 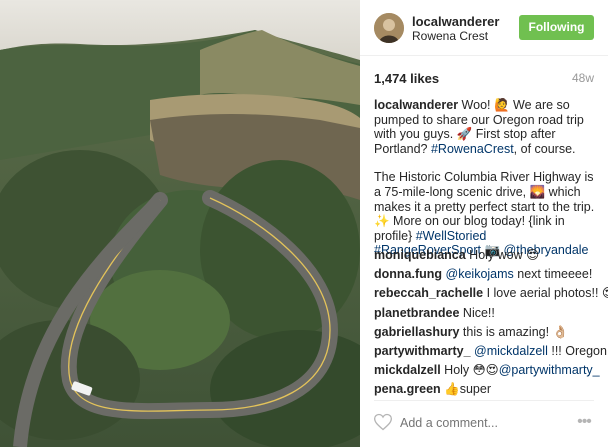 What do you see at coordinates (583, 78) in the screenshot?
I see `post-age: 48w` at bounding box center [583, 78].